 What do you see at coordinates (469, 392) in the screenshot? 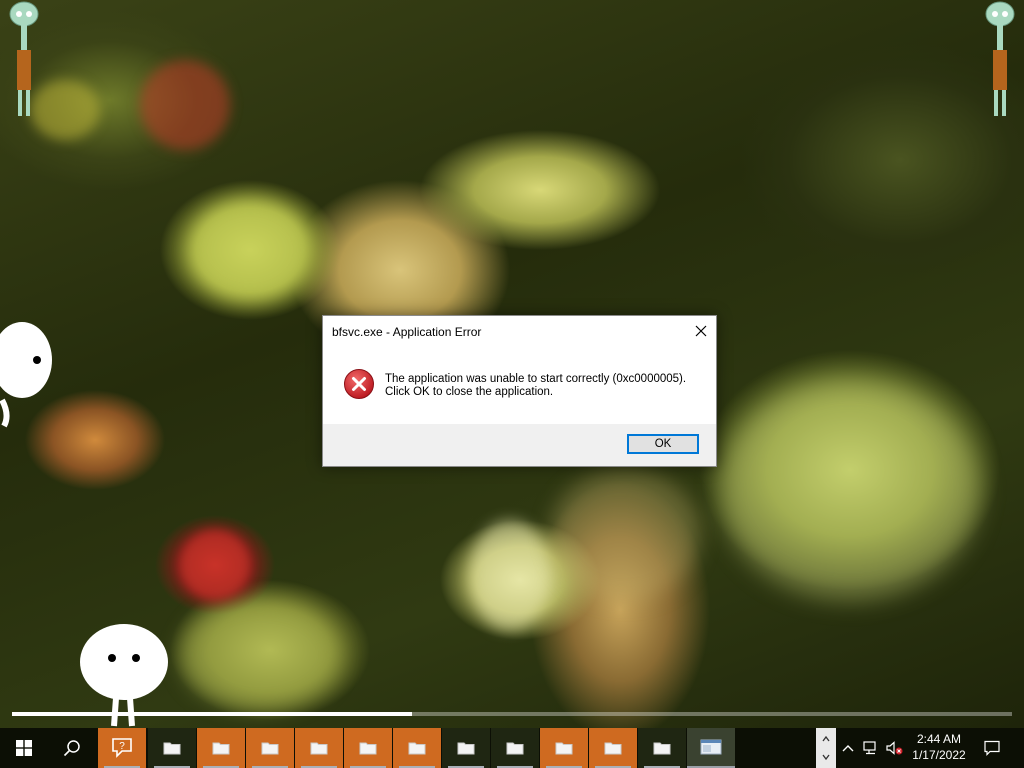
I see `dialog-message-line2: Click OK to close the application.` at bounding box center [469, 392].